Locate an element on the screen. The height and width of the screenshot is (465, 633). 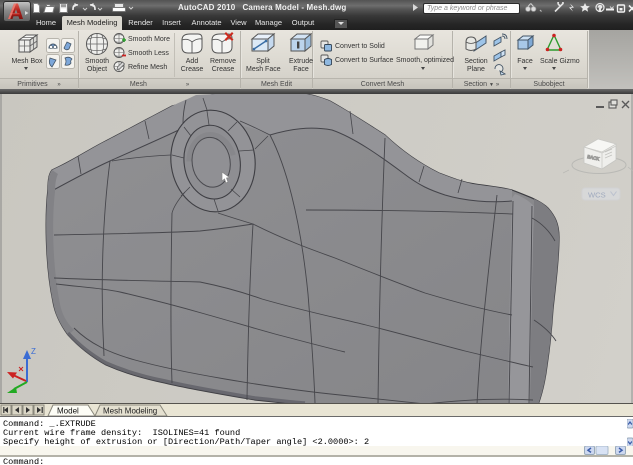
svg-text: Mesh Modeling is located at coordinates (130, 411).